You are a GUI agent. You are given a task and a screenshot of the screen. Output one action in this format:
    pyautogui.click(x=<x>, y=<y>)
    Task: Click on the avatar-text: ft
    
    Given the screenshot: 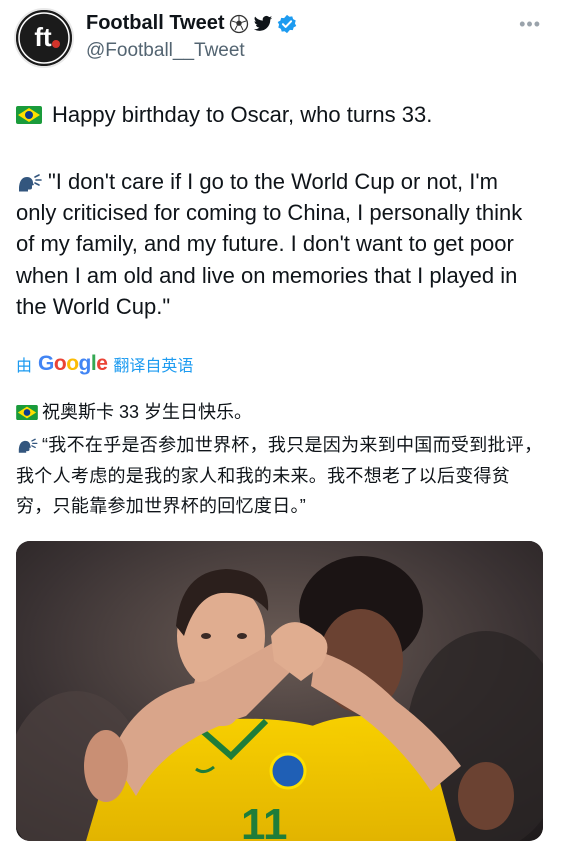 What is the action you would take?
    pyautogui.click(x=43, y=37)
    